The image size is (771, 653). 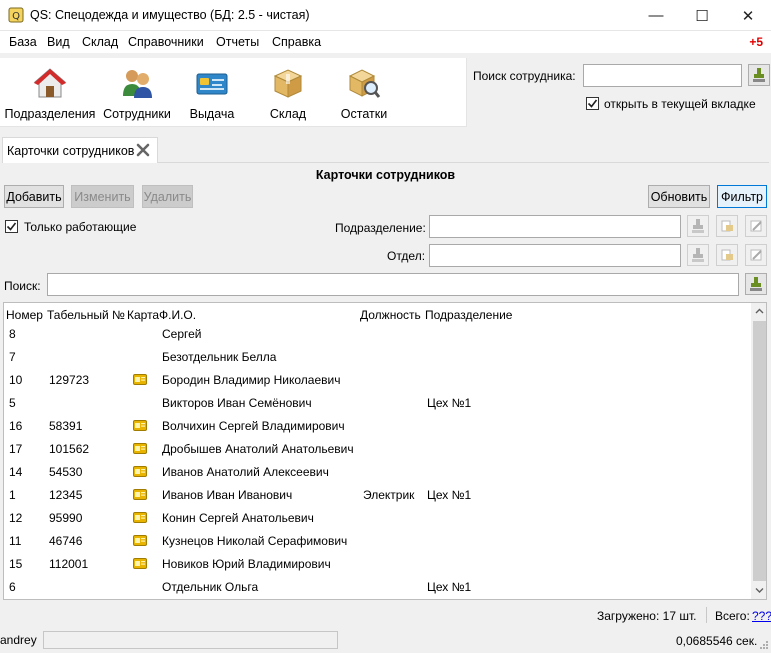 What do you see at coordinates (86, 315) in the screenshot?
I see `column-header-tab-number: Табельный №` at bounding box center [86, 315].